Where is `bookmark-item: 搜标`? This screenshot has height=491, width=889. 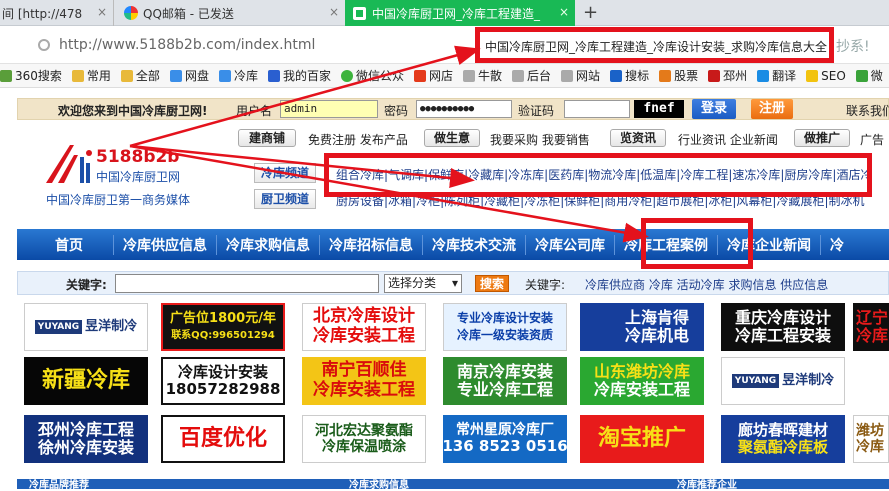 bookmark-item: 搜标 is located at coordinates (629, 75).